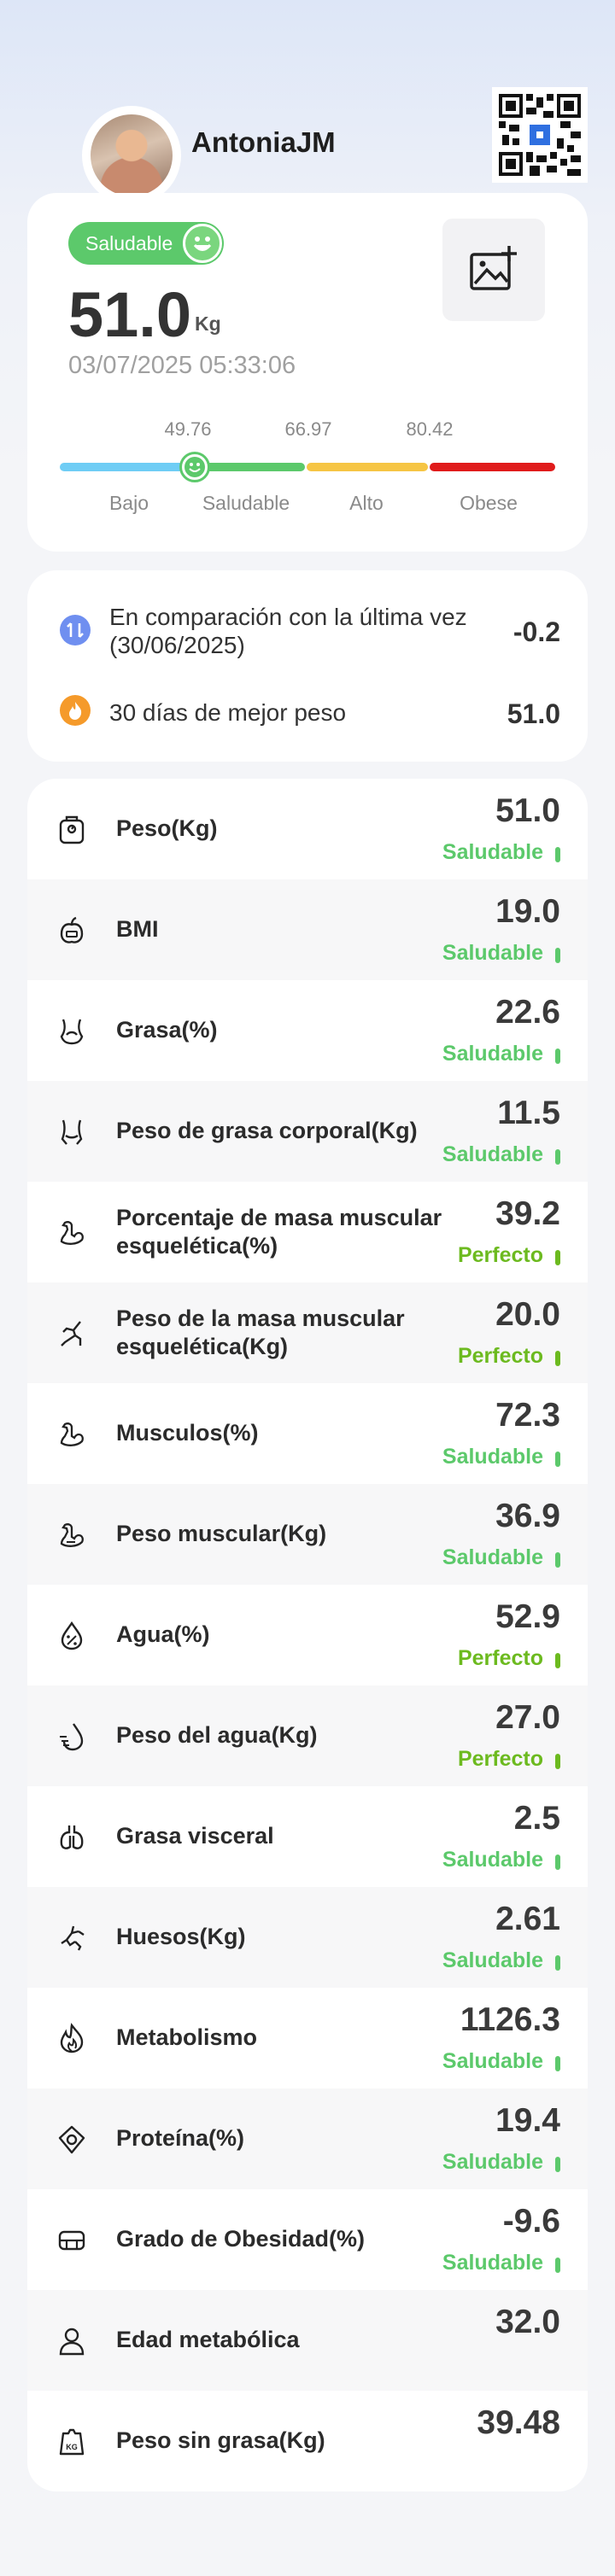 This screenshot has height=2576, width=615. What do you see at coordinates (72, 931) in the screenshot?
I see `bmi-icon` at bounding box center [72, 931].